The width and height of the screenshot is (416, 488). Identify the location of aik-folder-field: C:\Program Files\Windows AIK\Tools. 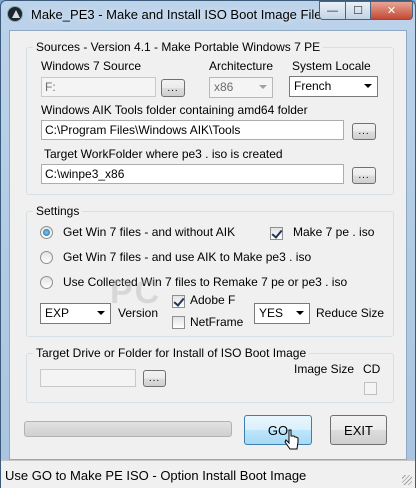
(192, 130).